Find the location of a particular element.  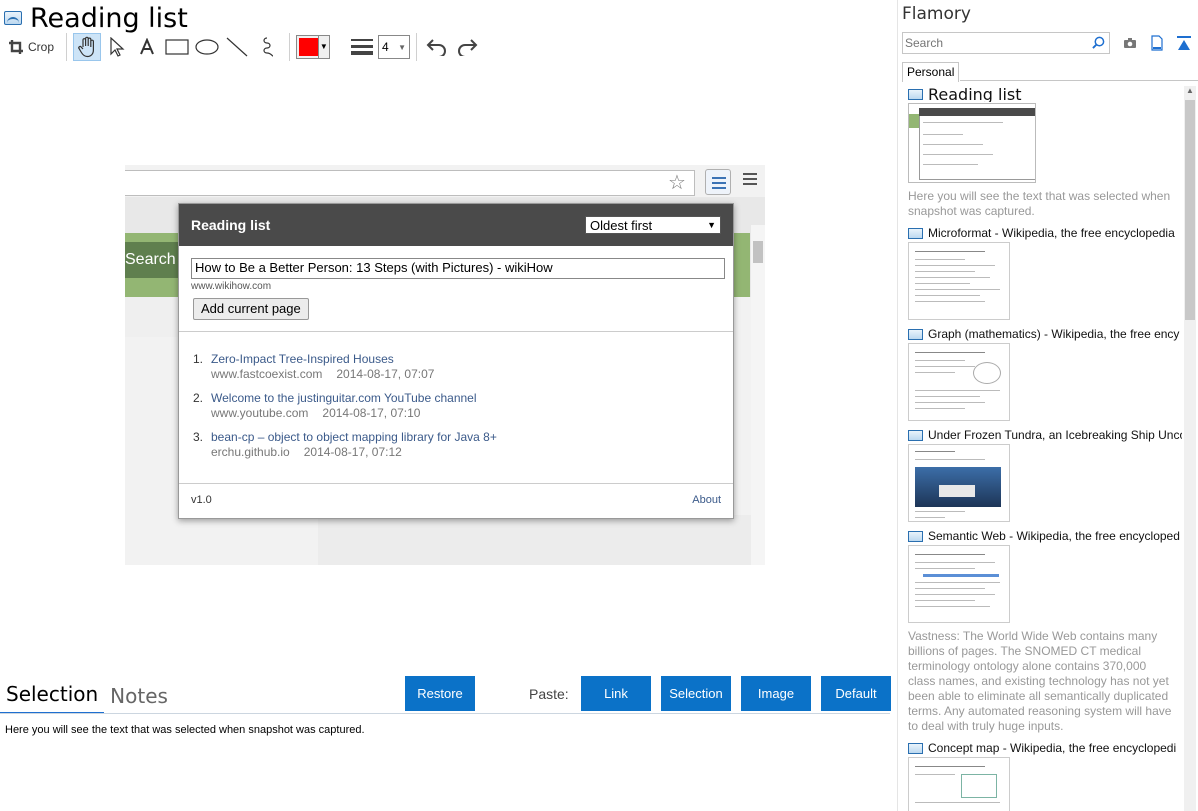

ellipse-tool-button is located at coordinates (207, 47).